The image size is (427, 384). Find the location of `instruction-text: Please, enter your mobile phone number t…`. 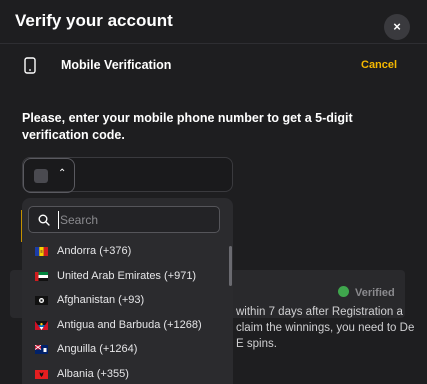

instruction-text: Please, enter your mobile phone number t… is located at coordinates (187, 126).